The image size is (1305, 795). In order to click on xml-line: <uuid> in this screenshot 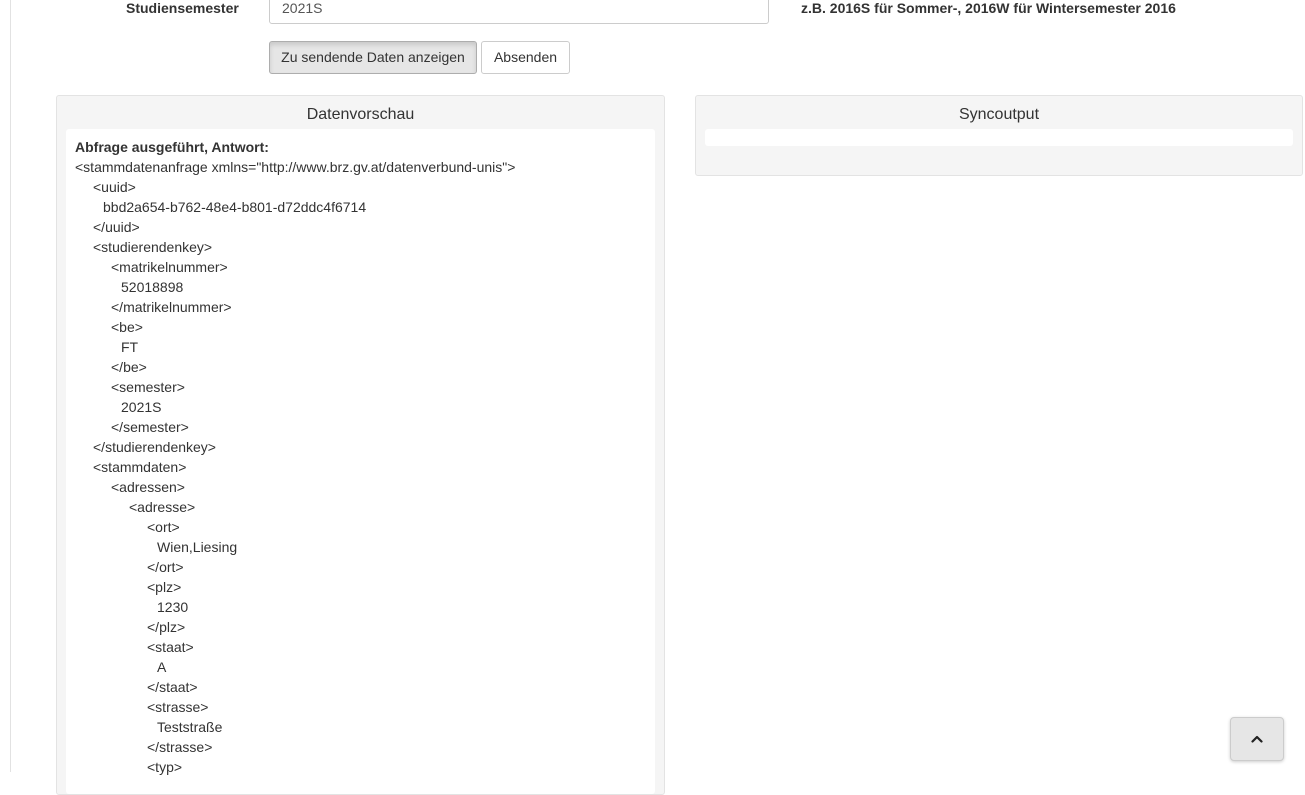, I will do `click(114, 187)`.